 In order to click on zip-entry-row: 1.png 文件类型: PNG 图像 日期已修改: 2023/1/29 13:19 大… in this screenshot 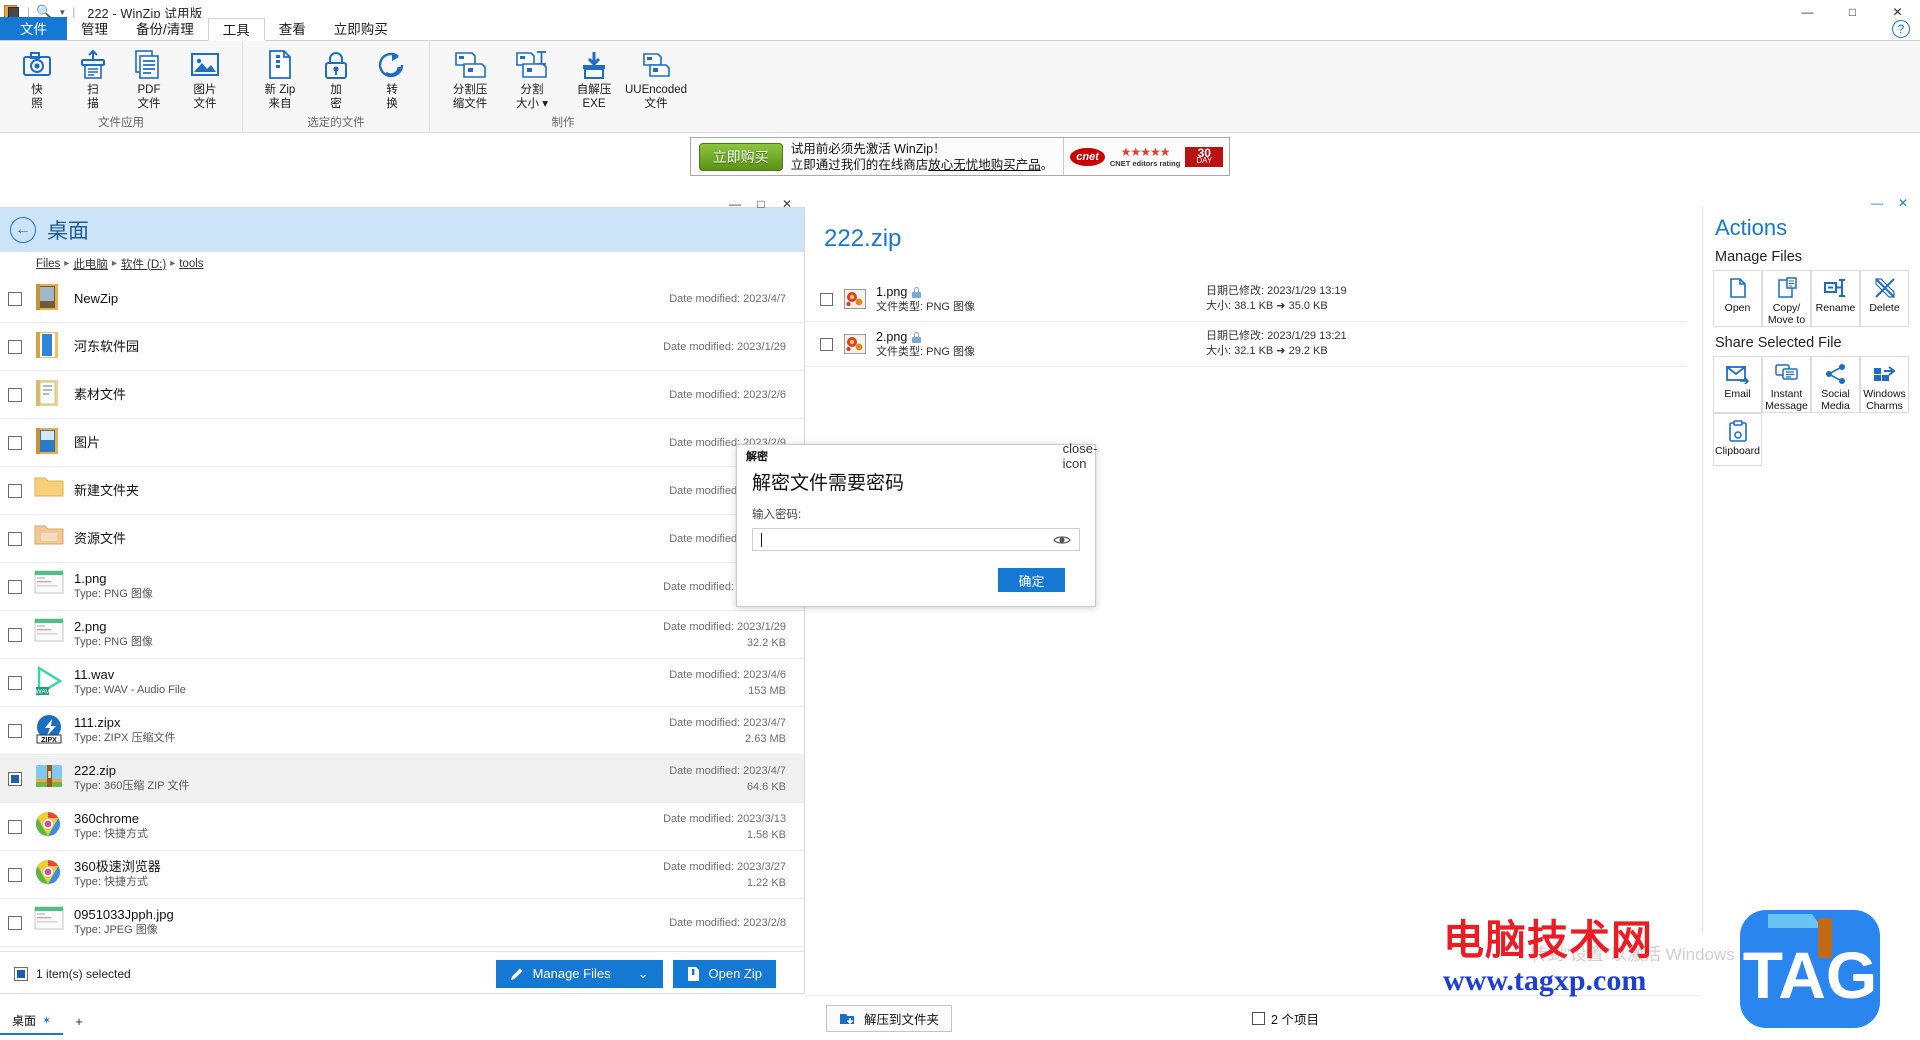, I will do `click(1246, 299)`.